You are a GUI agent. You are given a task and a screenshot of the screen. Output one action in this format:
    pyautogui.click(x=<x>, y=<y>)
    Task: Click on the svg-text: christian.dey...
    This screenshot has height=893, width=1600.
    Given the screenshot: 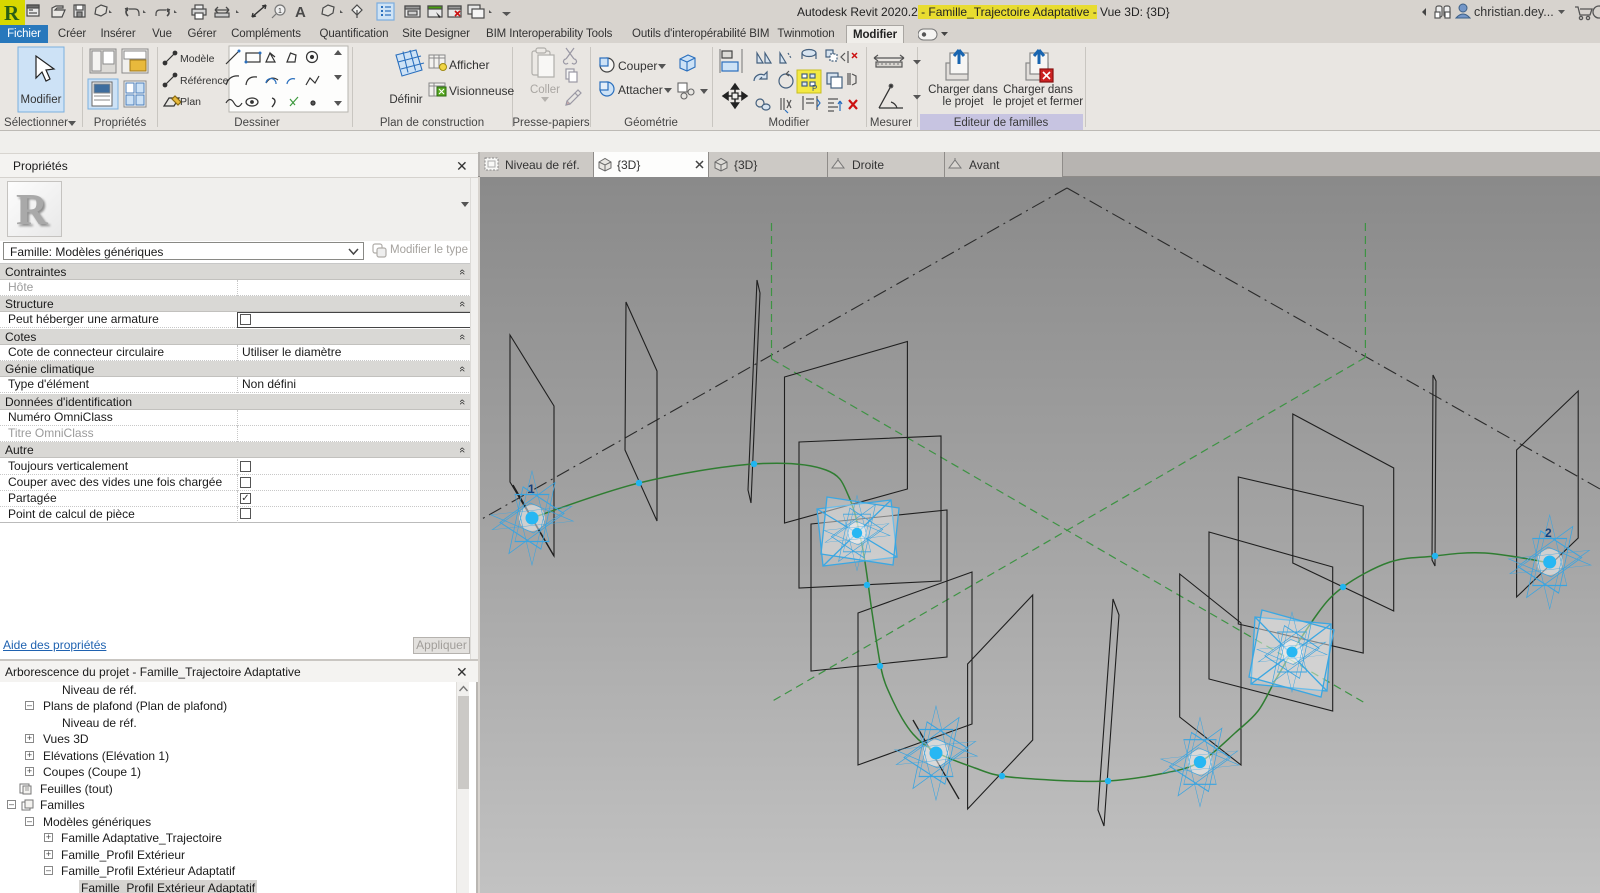 What is the action you would take?
    pyautogui.click(x=1514, y=12)
    